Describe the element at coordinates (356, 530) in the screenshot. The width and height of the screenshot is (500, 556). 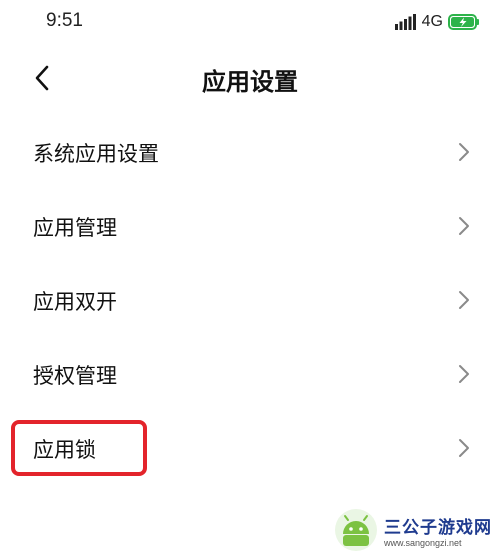
I see `android-mascot-logo-icon` at that location.